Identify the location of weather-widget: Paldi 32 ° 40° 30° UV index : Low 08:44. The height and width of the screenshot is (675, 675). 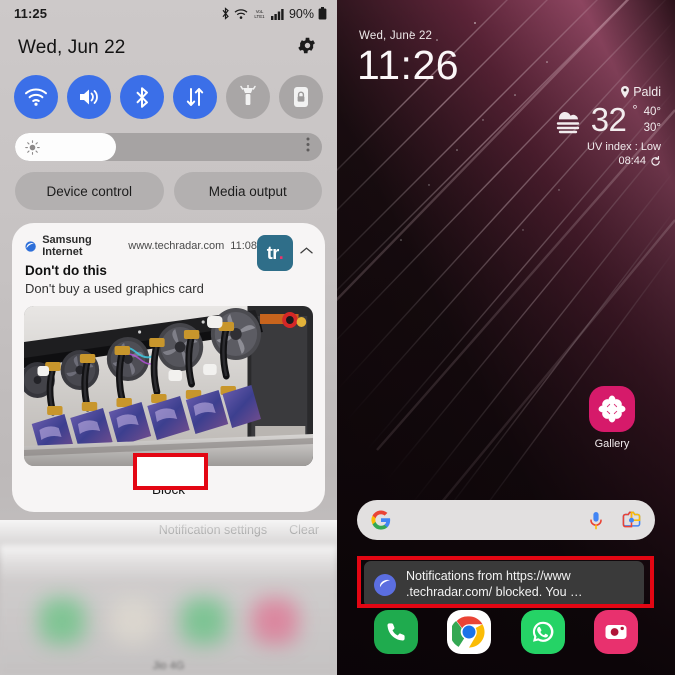
(606, 126).